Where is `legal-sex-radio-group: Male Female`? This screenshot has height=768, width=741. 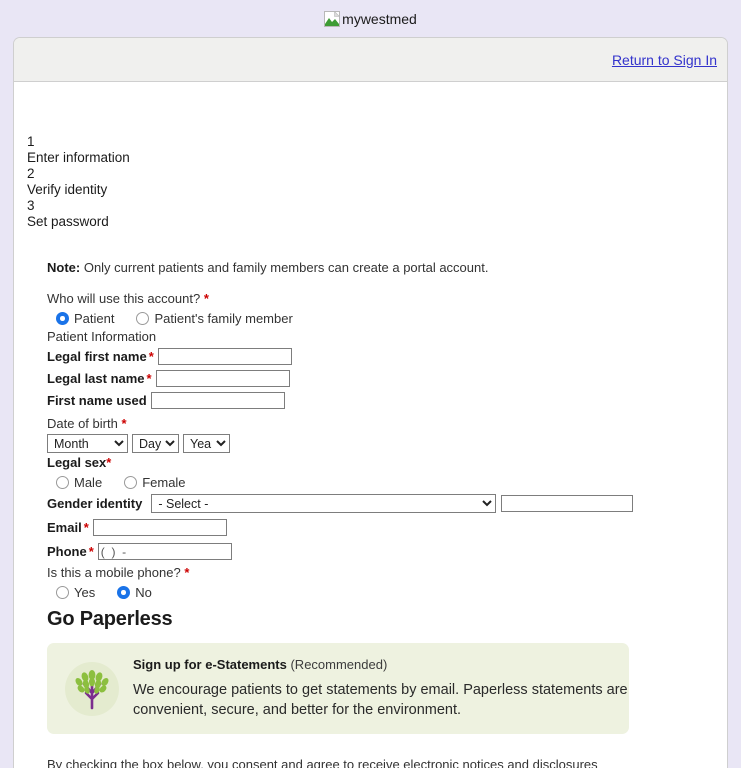
legal-sex-radio-group: Male Female is located at coordinates (387, 482).